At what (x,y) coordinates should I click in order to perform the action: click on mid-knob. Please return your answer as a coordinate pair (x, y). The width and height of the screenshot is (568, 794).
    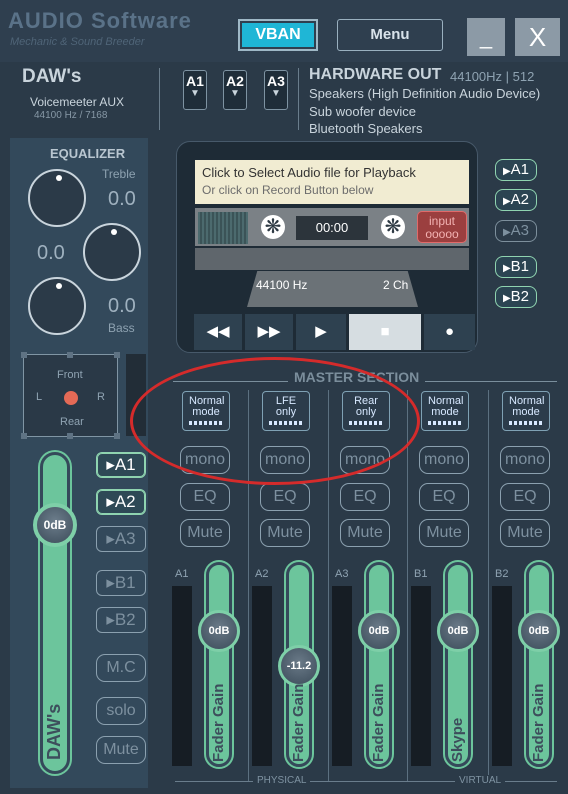
    Looking at the image, I should click on (112, 252).